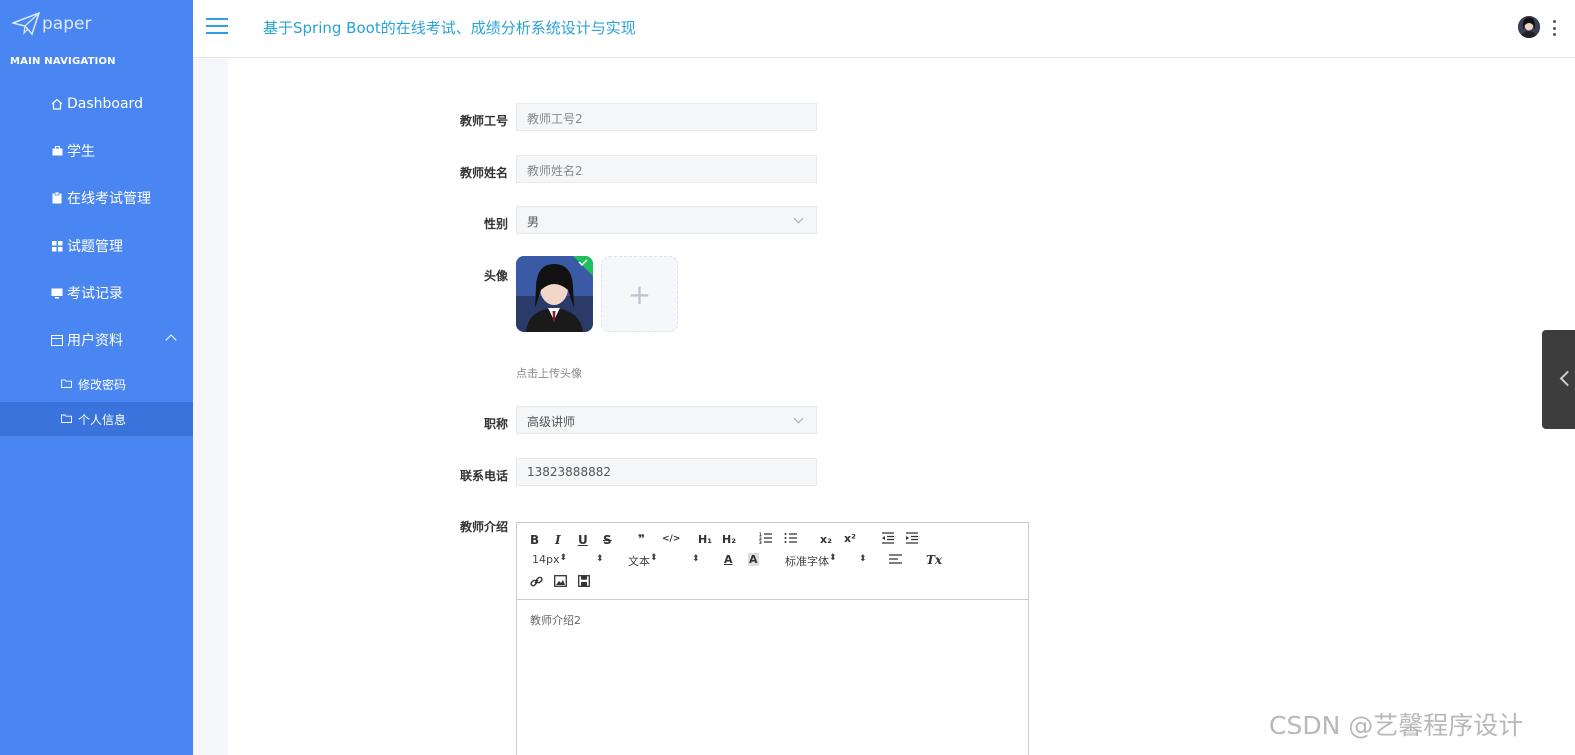 Image resolution: width=1575 pixels, height=755 pixels. What do you see at coordinates (495, 424) in the screenshot?
I see `title-label: 职称` at bounding box center [495, 424].